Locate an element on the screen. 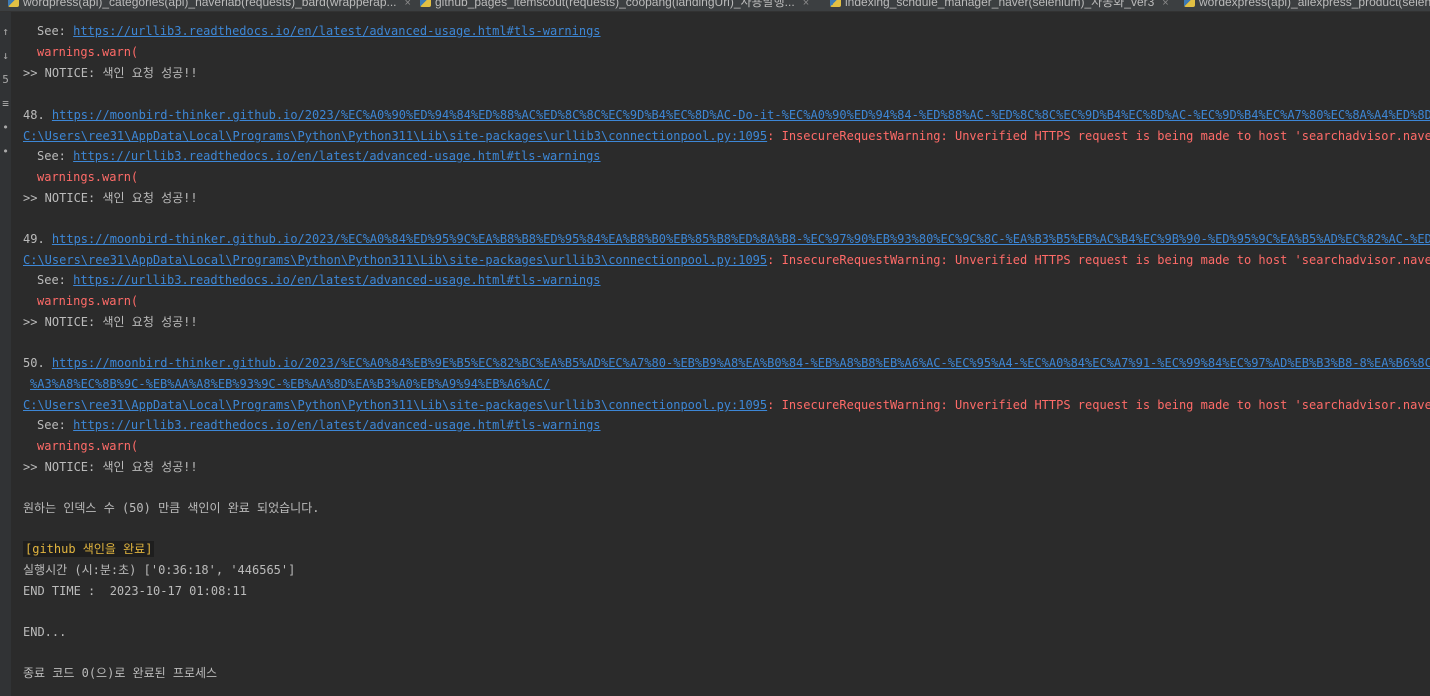 The height and width of the screenshot is (696, 1430). print-icon: • is located at coordinates (5, 128).